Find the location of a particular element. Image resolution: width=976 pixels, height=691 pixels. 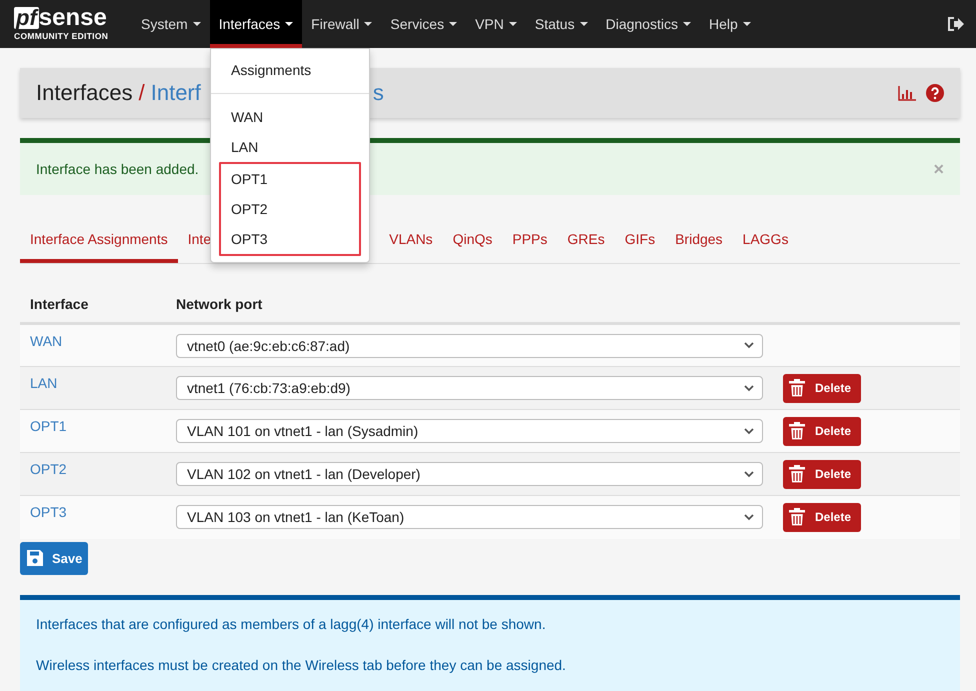

nav-menu: Interfaces is located at coordinates (256, 24).